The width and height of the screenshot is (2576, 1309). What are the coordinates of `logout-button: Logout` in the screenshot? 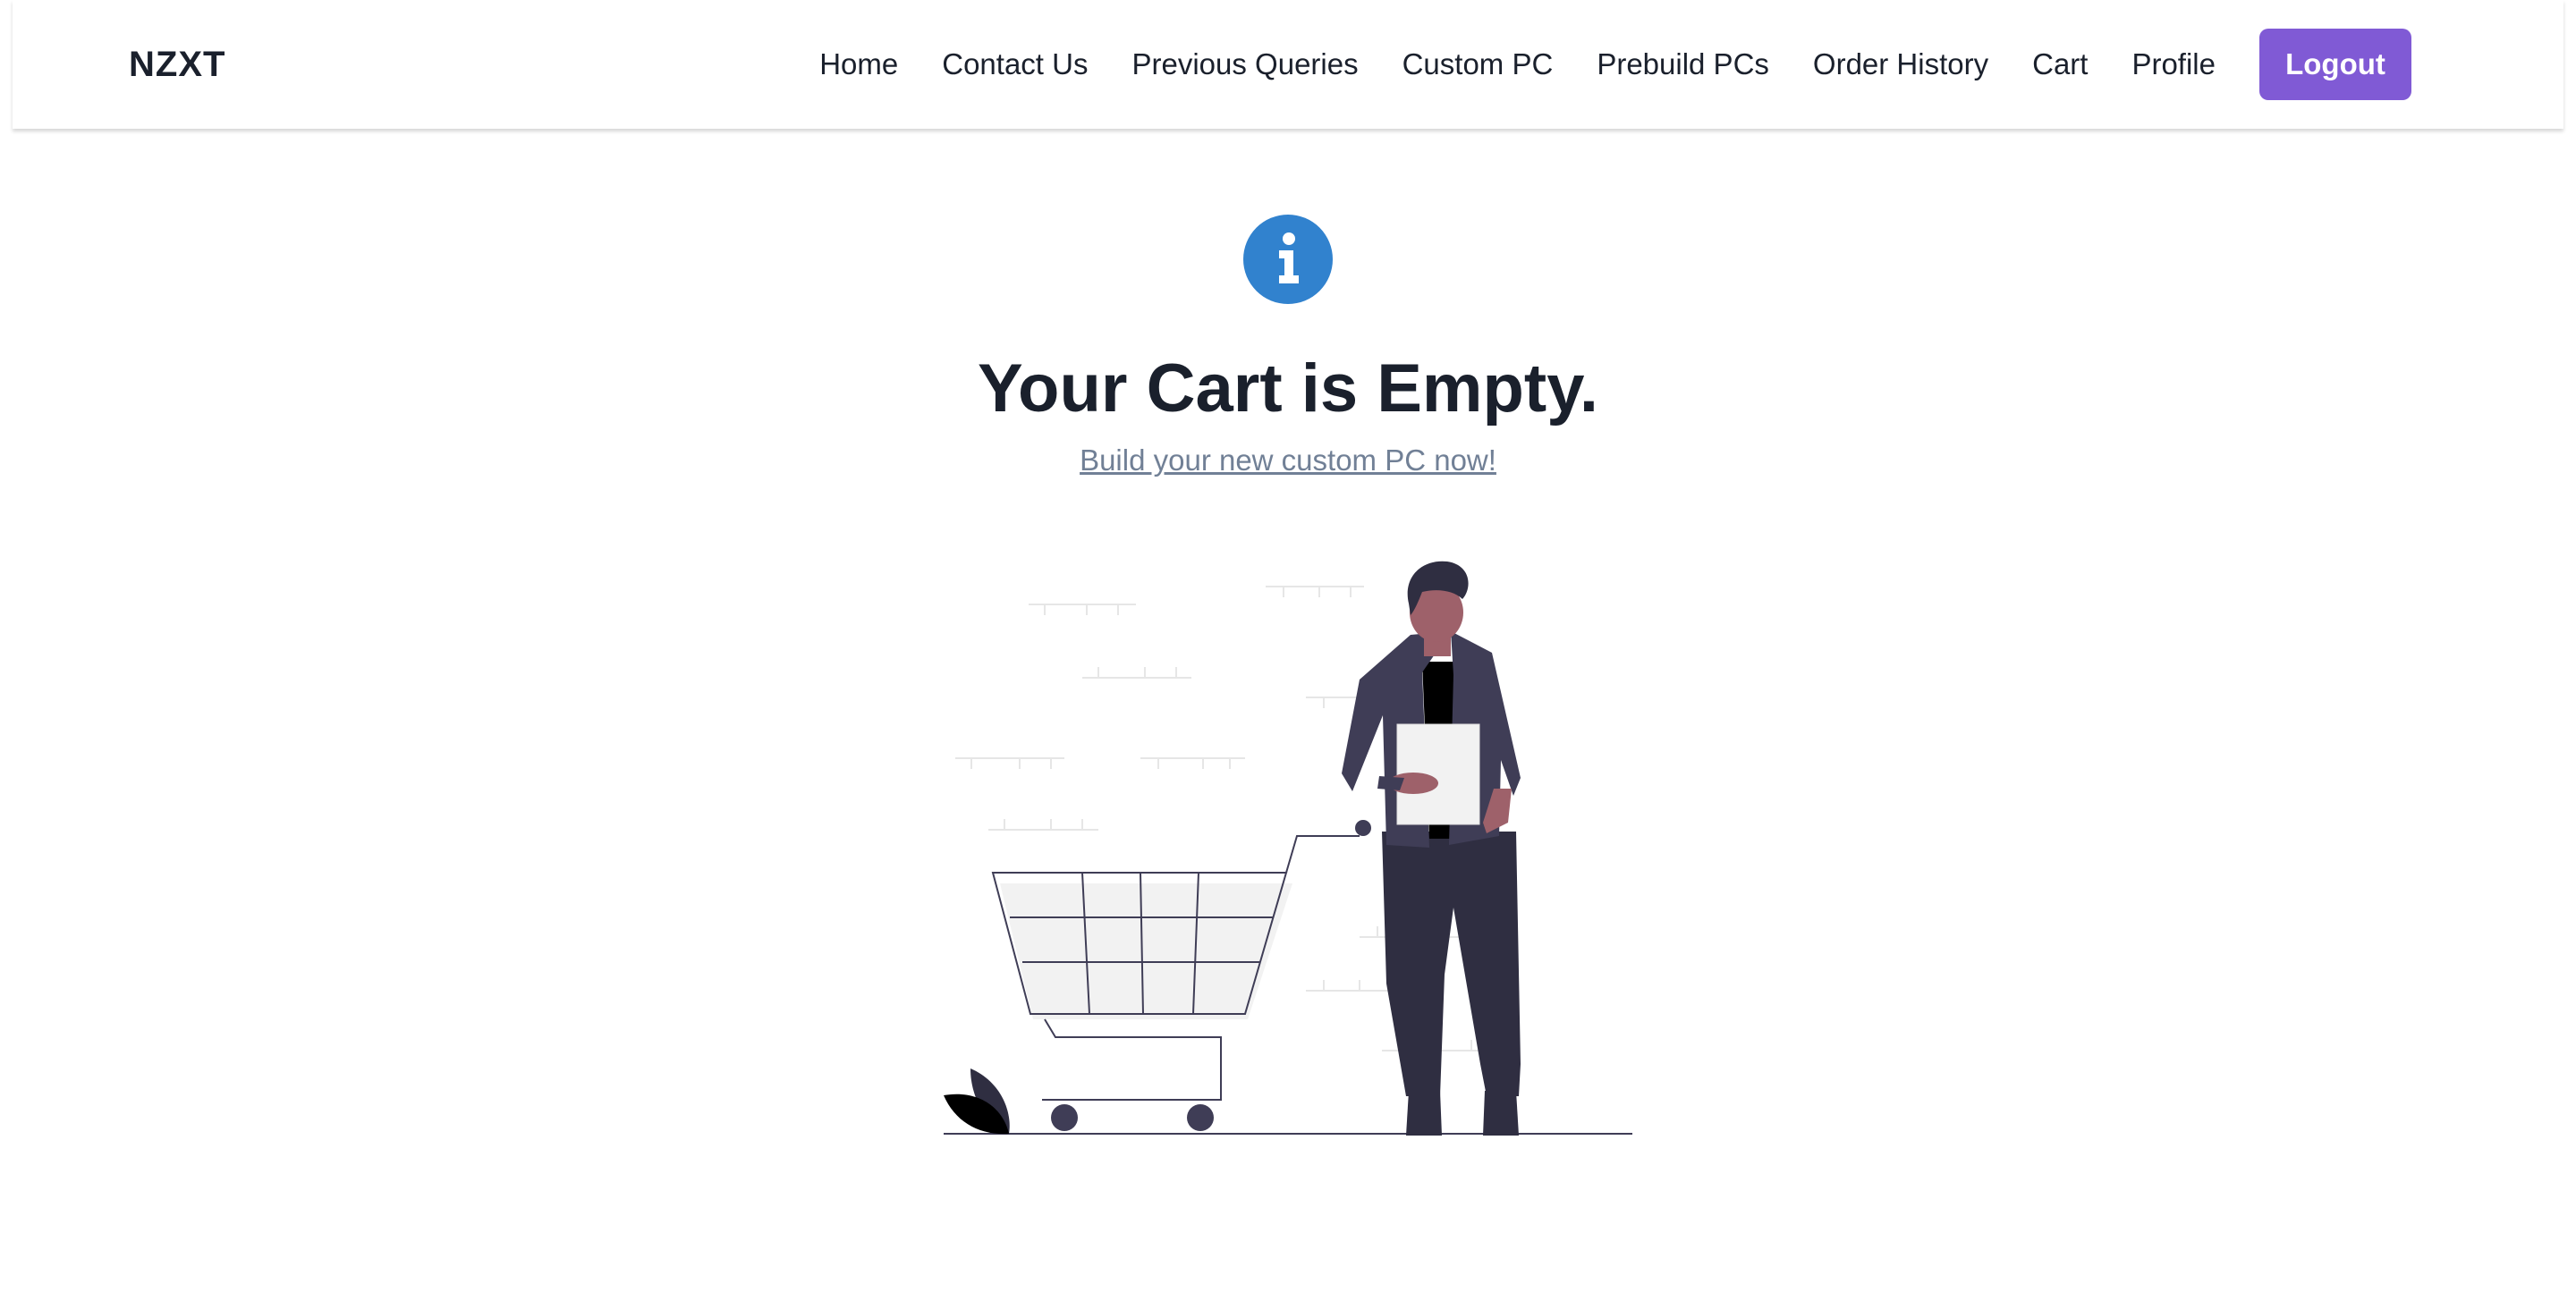 It's located at (2335, 64).